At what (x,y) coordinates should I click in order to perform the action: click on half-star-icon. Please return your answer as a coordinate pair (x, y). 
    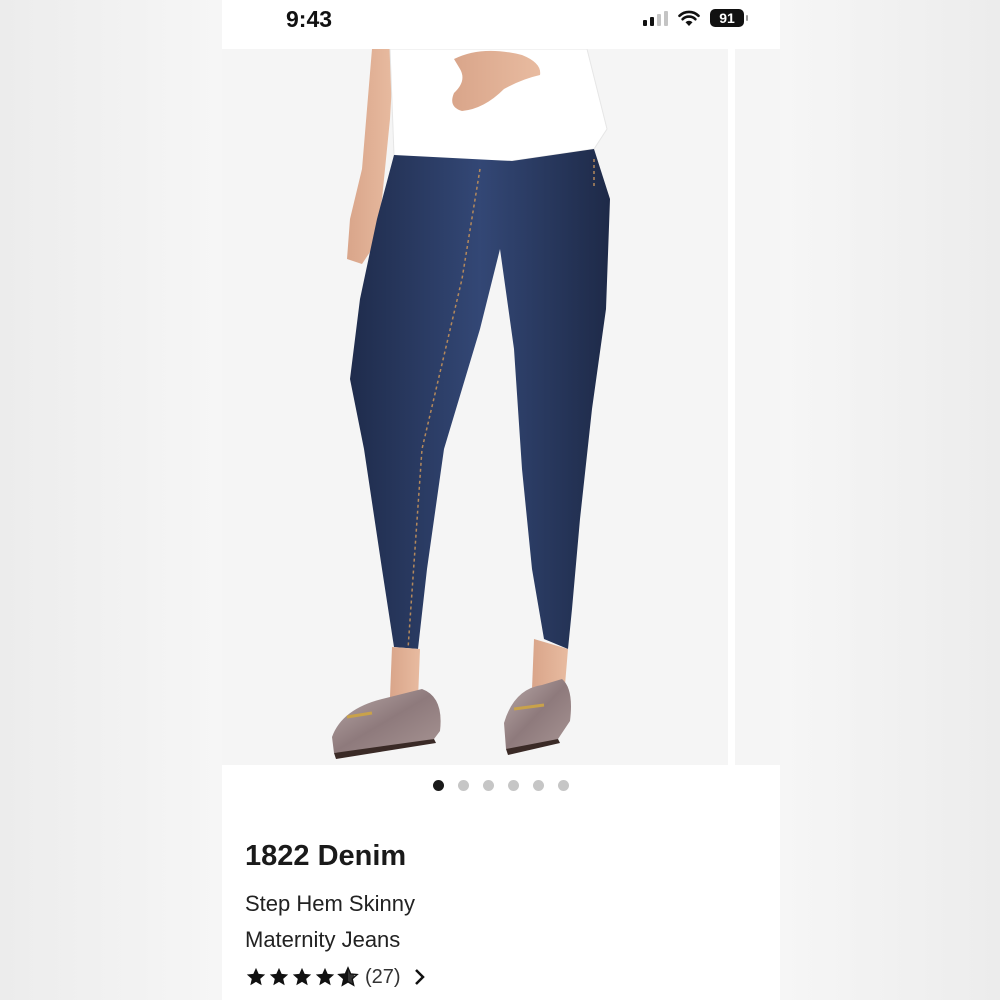
    Looking at the image, I should click on (348, 976).